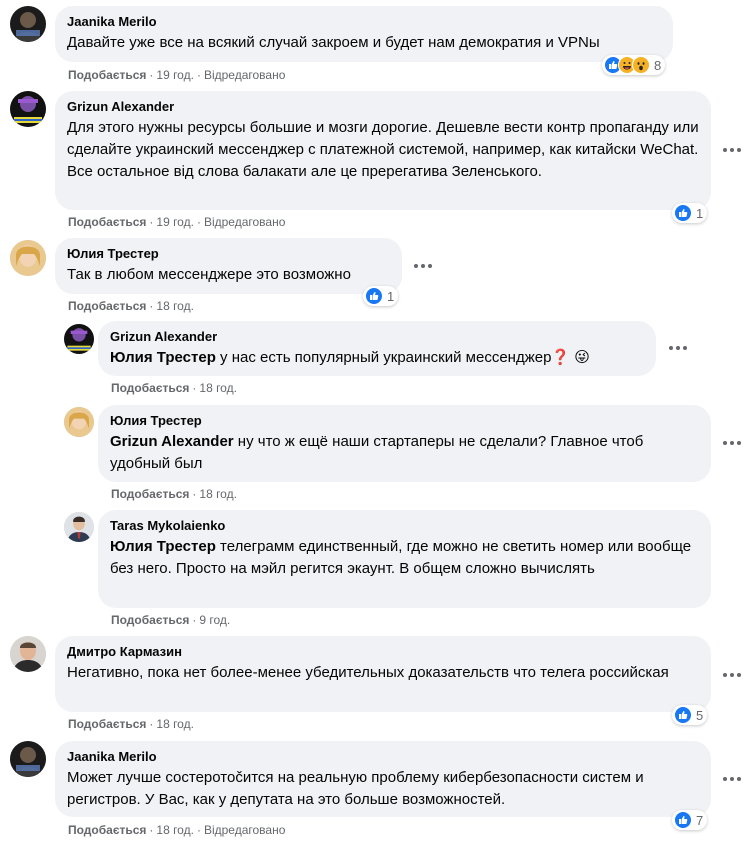 This screenshot has height=842, width=753. I want to click on reactions-summary: 8, so click(634, 65).